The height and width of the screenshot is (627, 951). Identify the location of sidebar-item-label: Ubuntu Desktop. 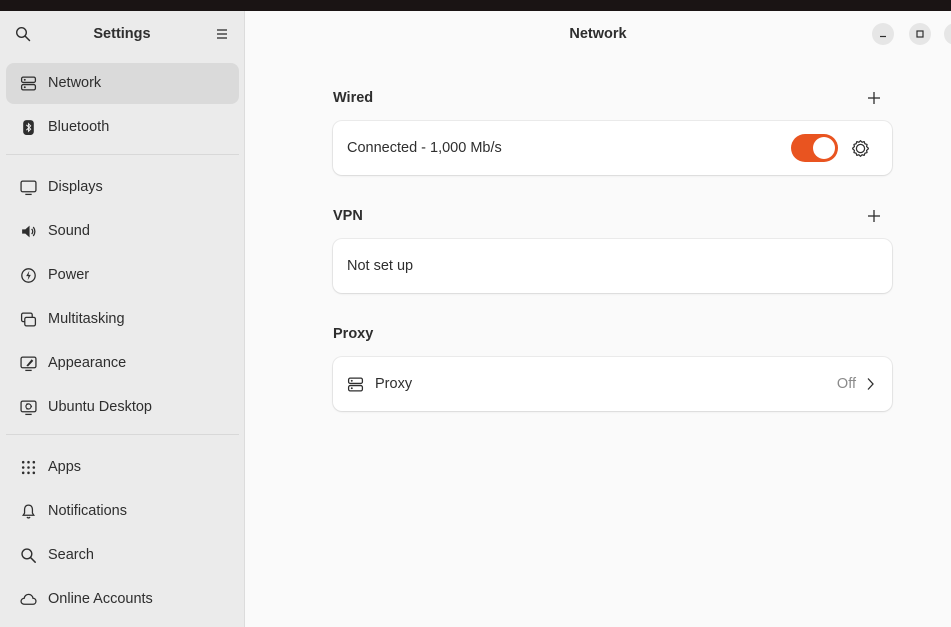
(100, 407).